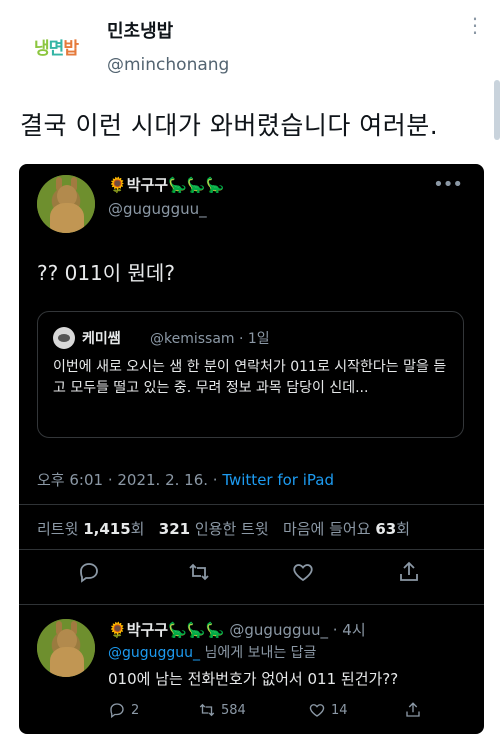 The height and width of the screenshot is (749, 500). Describe the element at coordinates (210, 339) in the screenshot. I see `quoted-author-handle: @kemissam · 1일` at that location.